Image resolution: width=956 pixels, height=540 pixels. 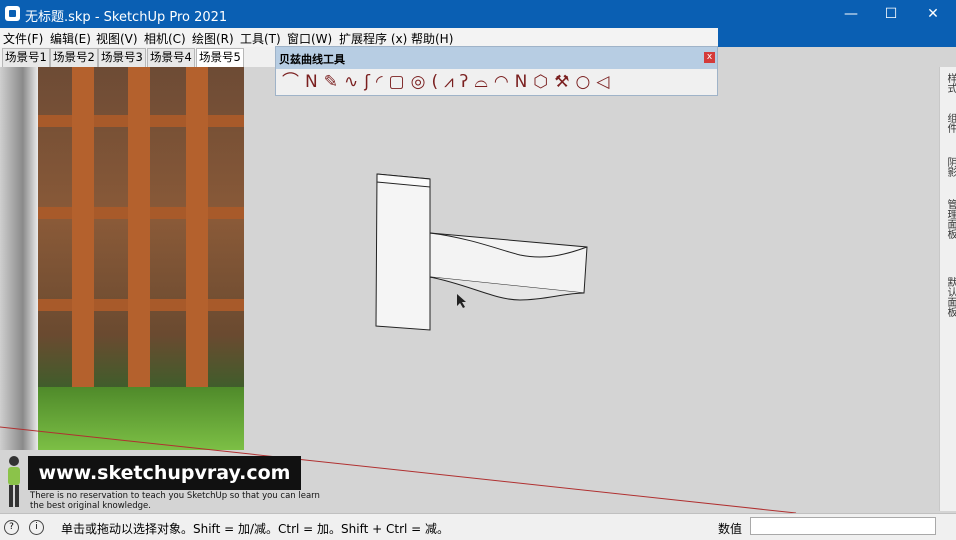 I want to click on rectangle-icon: ▢, so click(x=400, y=82).